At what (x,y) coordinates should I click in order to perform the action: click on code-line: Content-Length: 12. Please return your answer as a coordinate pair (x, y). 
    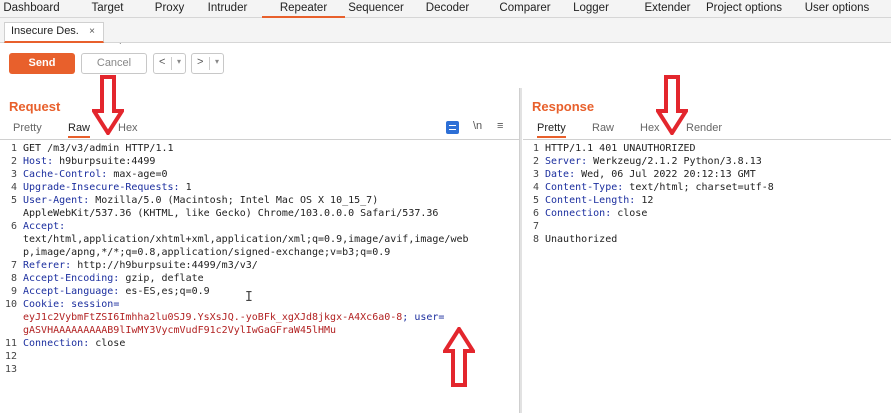
    Looking at the image, I should click on (599, 200).